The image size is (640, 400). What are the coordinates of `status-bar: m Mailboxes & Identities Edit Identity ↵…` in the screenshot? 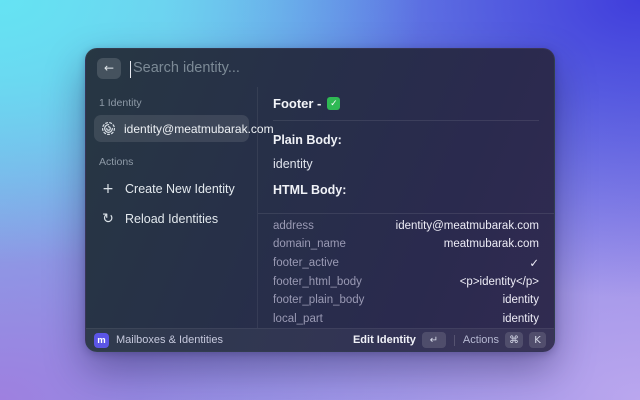 It's located at (320, 339).